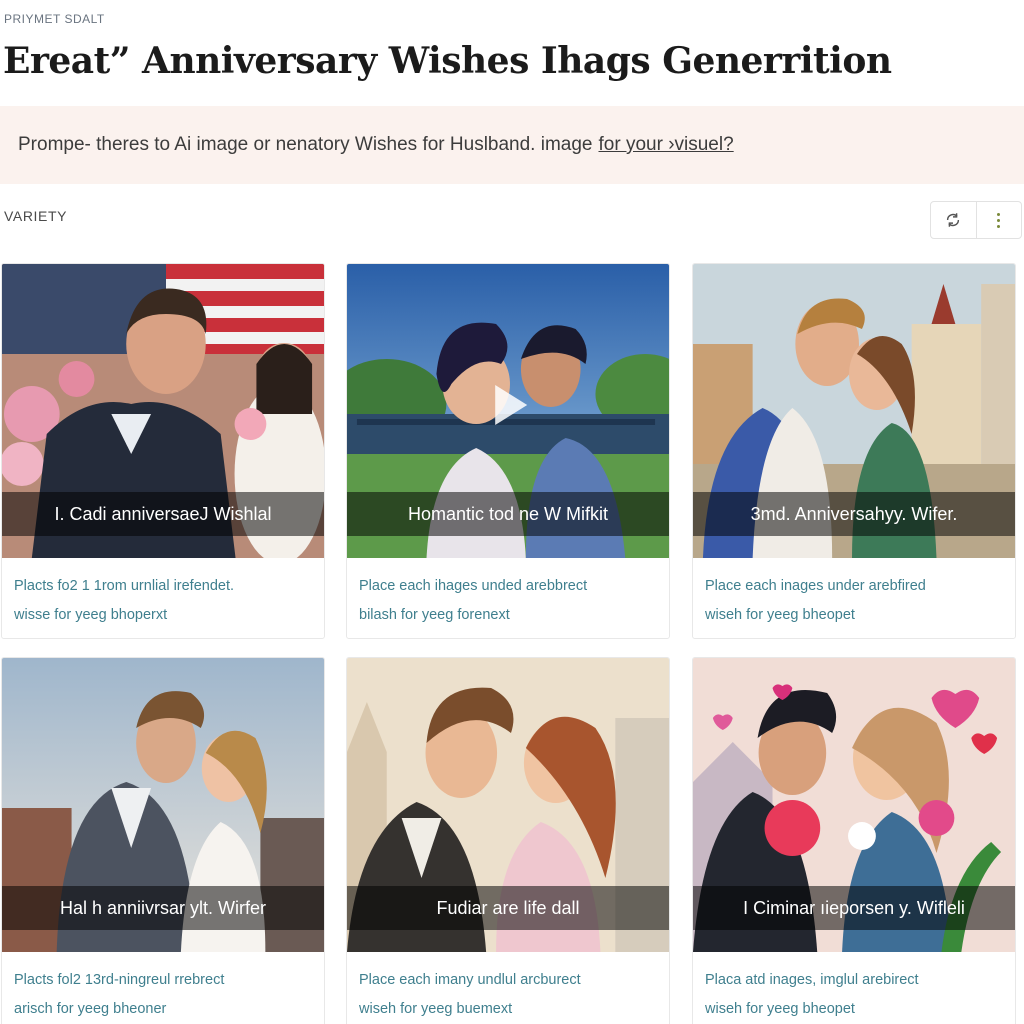 The height and width of the screenshot is (1024, 1024). Describe the element at coordinates (854, 411) in the screenshot. I see `card-thumbnail: 3md. Anniversahyy. Wifer.` at that location.